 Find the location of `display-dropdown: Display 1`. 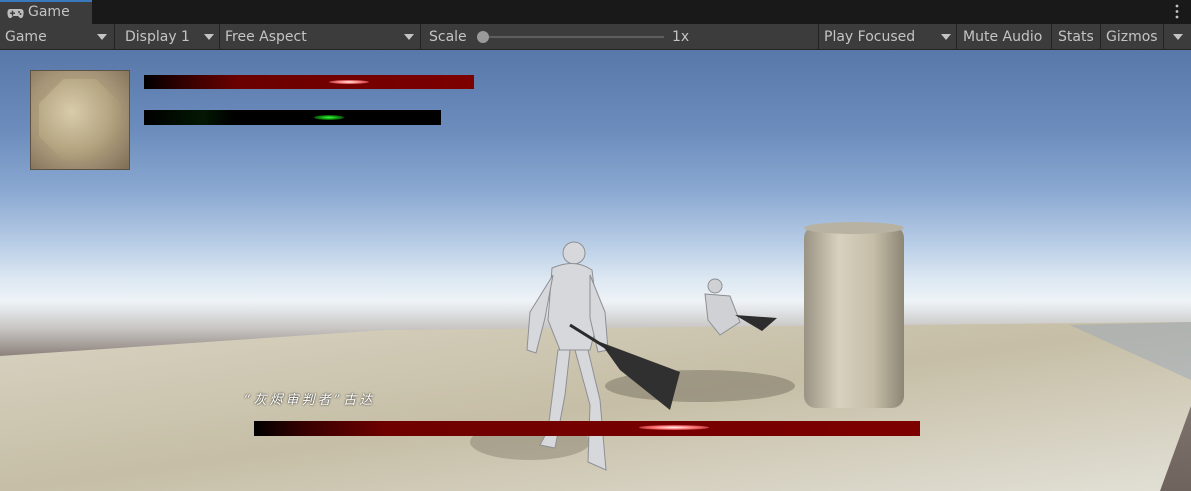

display-dropdown: Display 1 is located at coordinates (167, 36).